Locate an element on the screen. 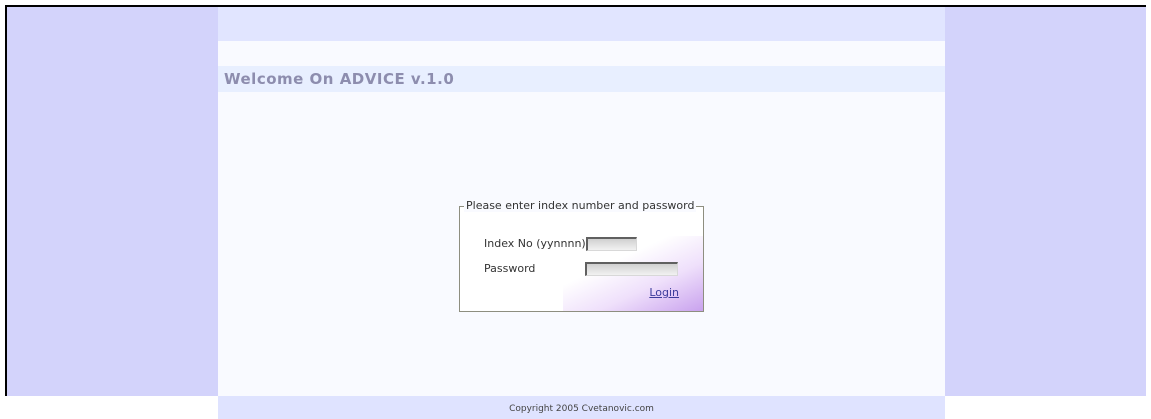  login-legend: Please enter index number and password is located at coordinates (580, 205).